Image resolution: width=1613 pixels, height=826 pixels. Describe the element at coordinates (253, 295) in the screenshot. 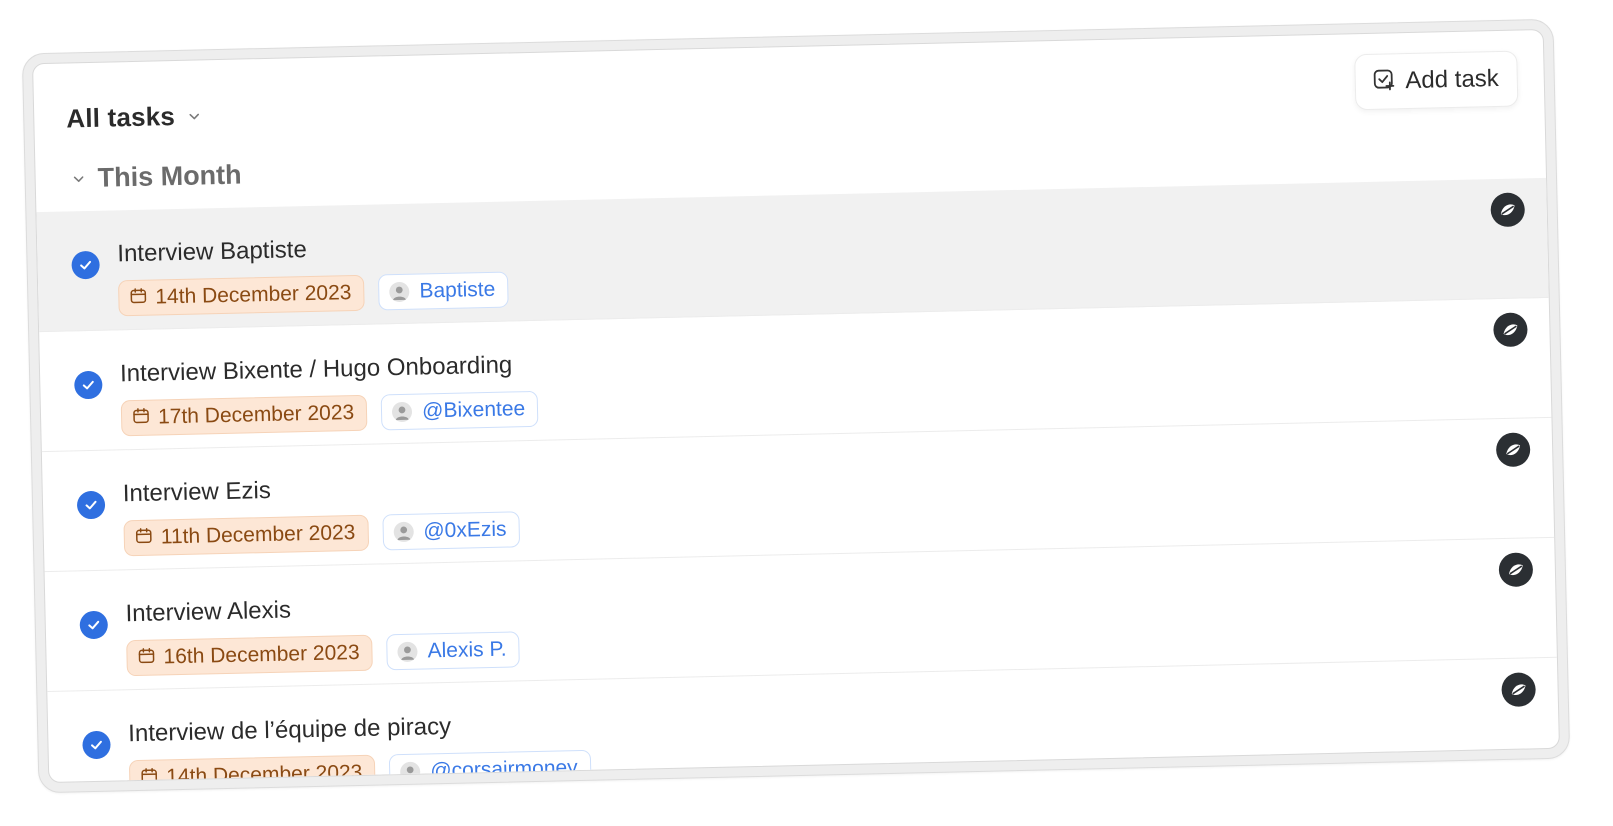

I see `due-date-text: 14th December 2023` at that location.